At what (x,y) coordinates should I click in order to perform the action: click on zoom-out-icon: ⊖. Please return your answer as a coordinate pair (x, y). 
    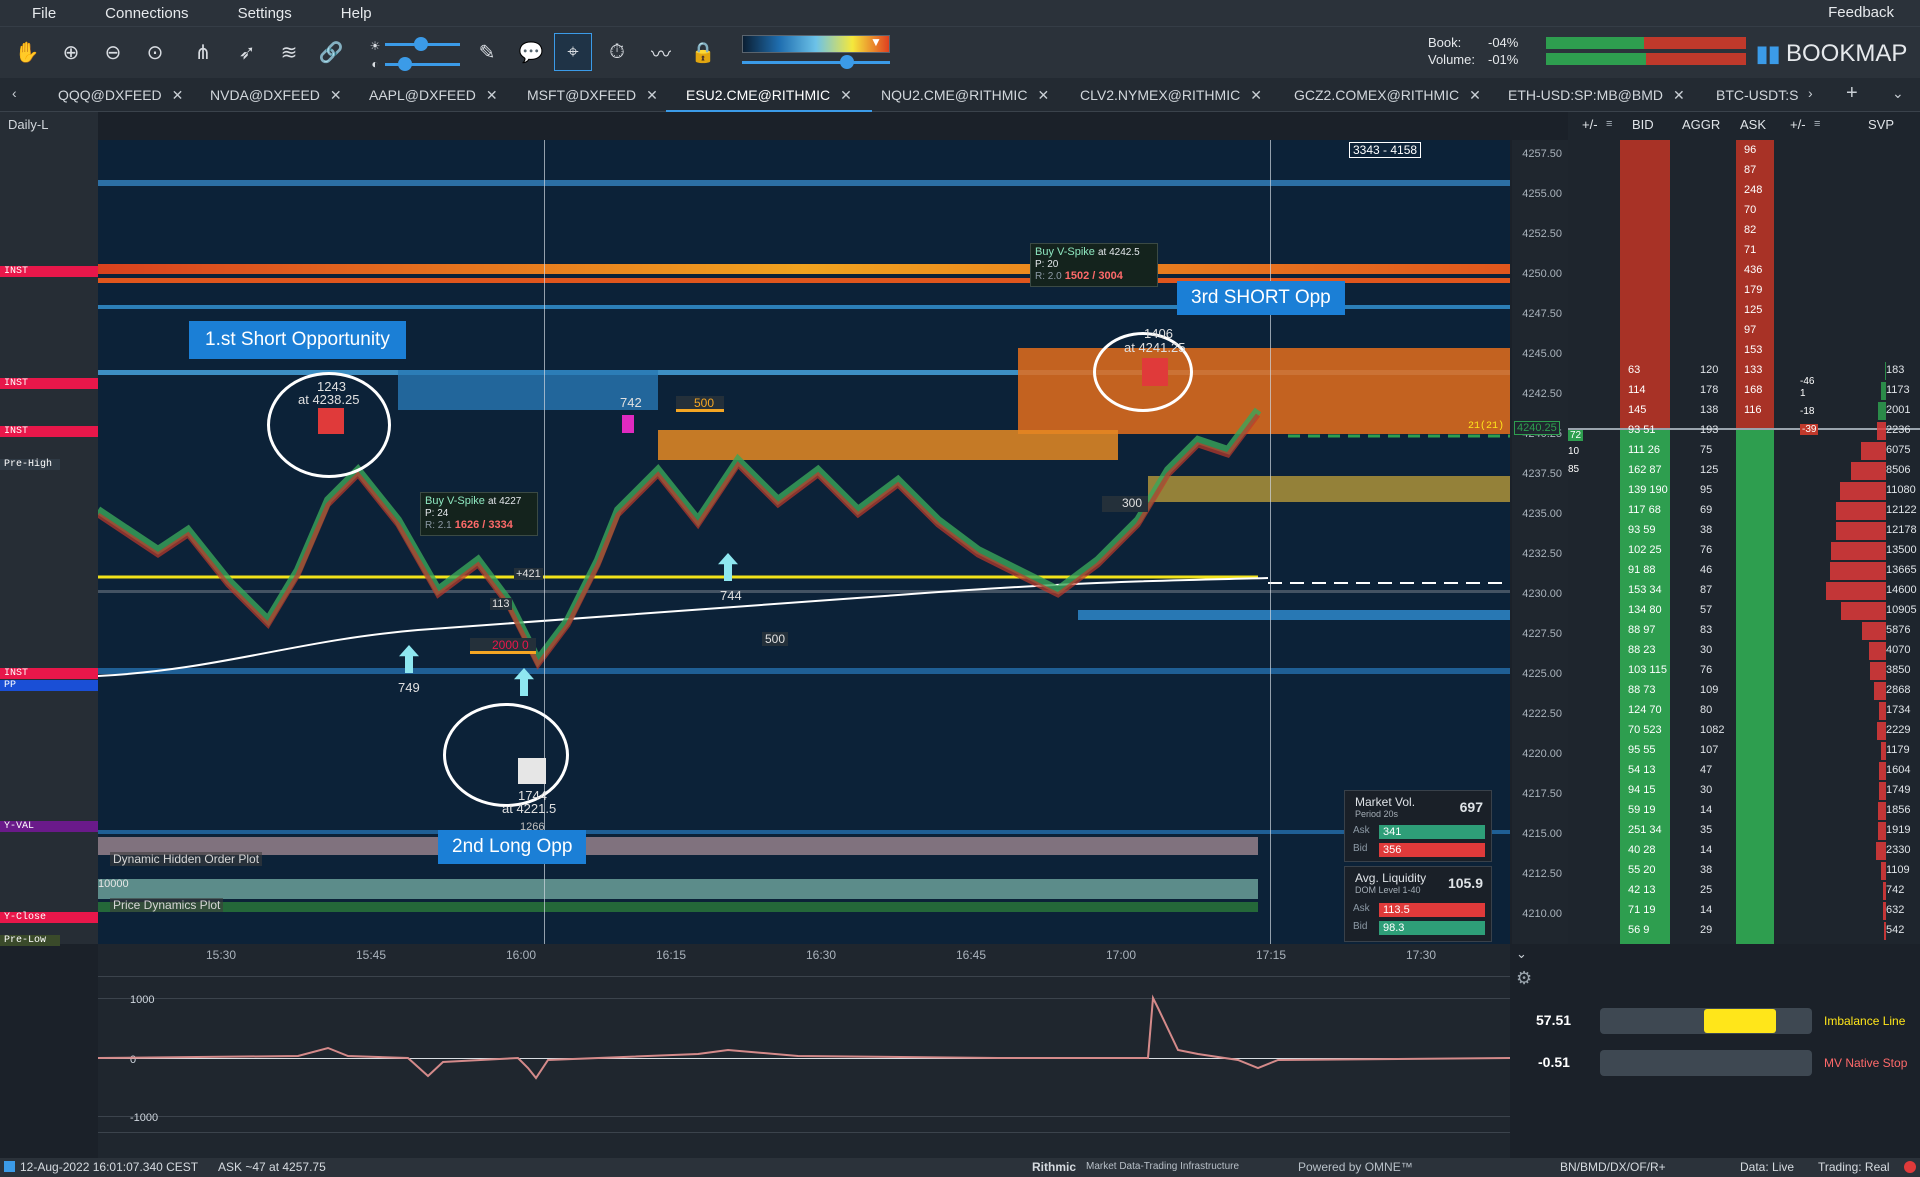
    Looking at the image, I should click on (113, 52).